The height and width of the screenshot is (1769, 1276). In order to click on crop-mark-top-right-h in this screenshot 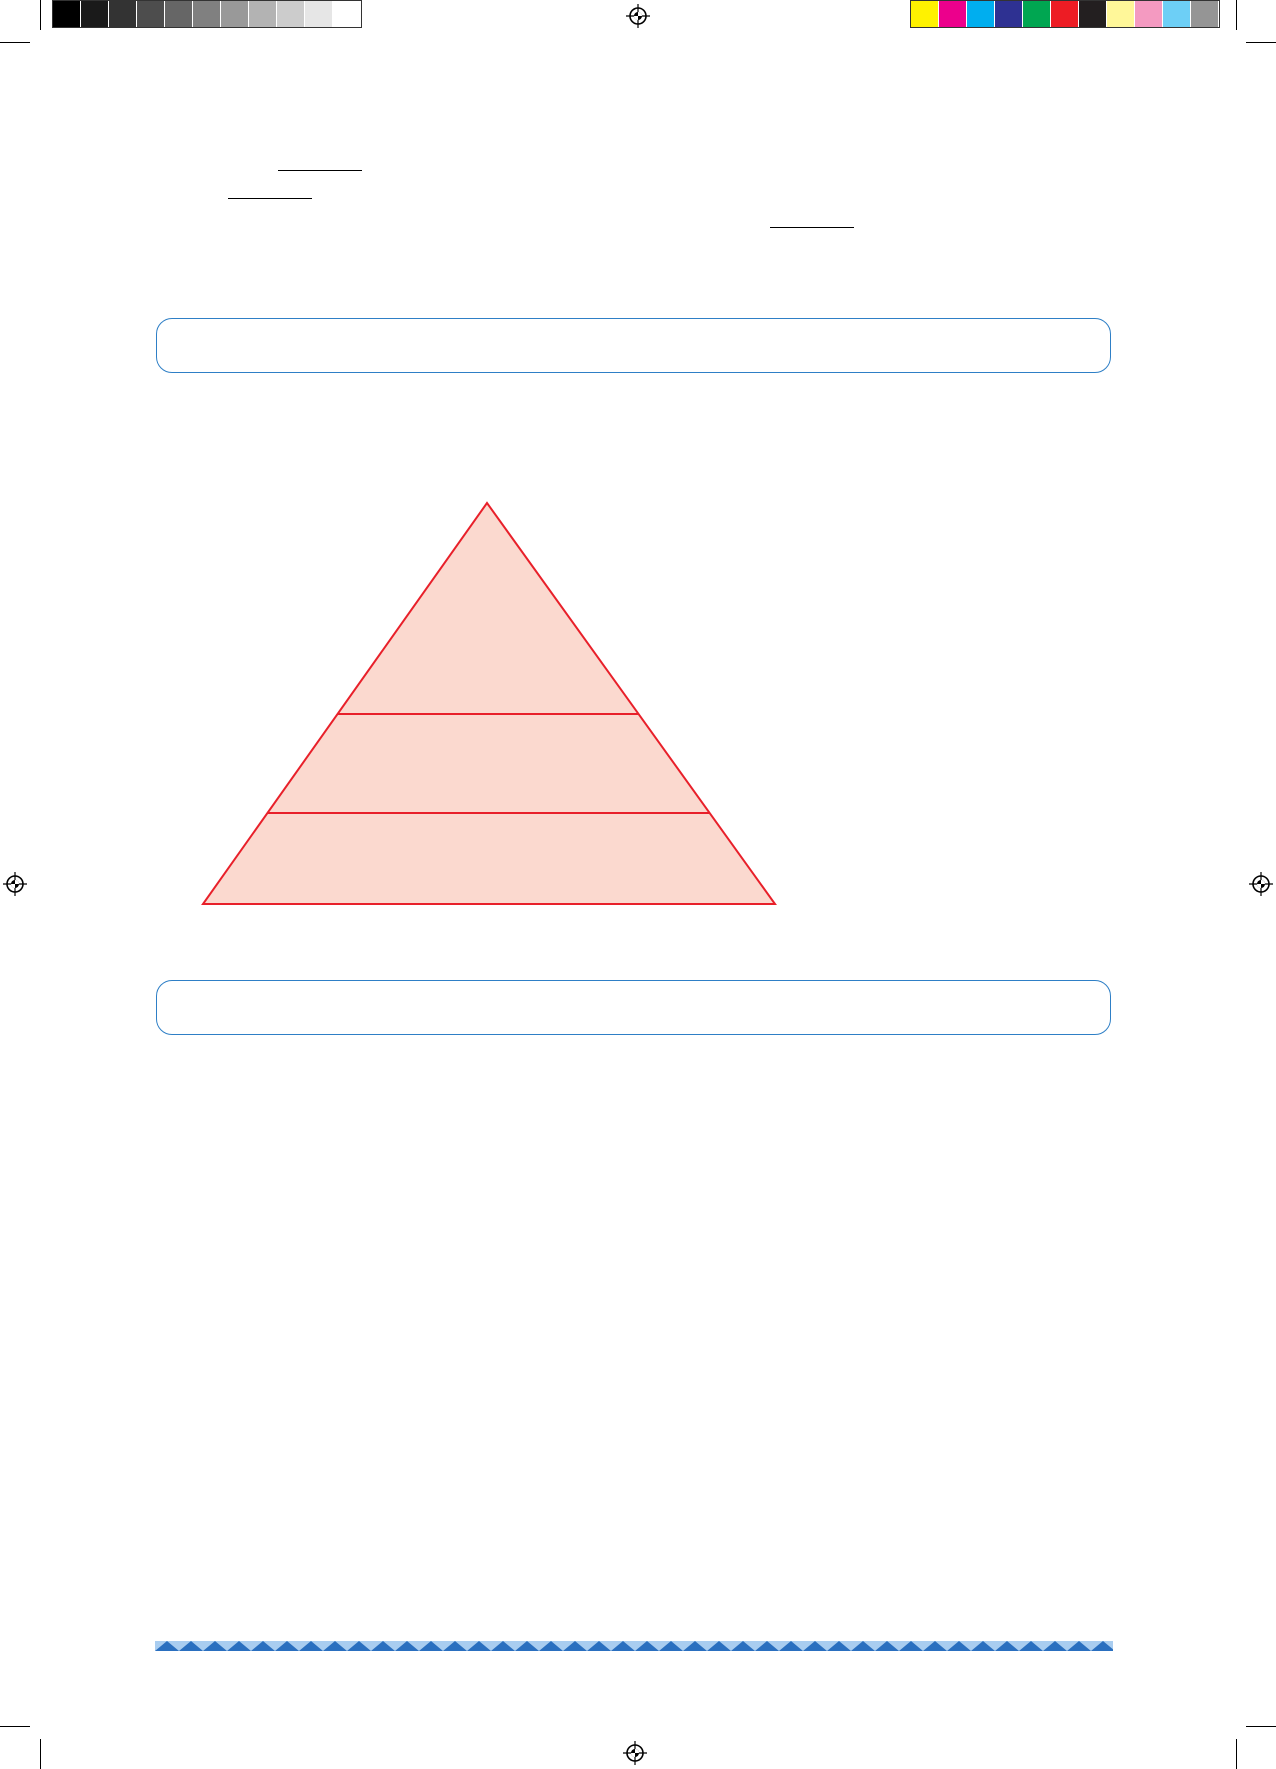, I will do `click(1261, 42)`.